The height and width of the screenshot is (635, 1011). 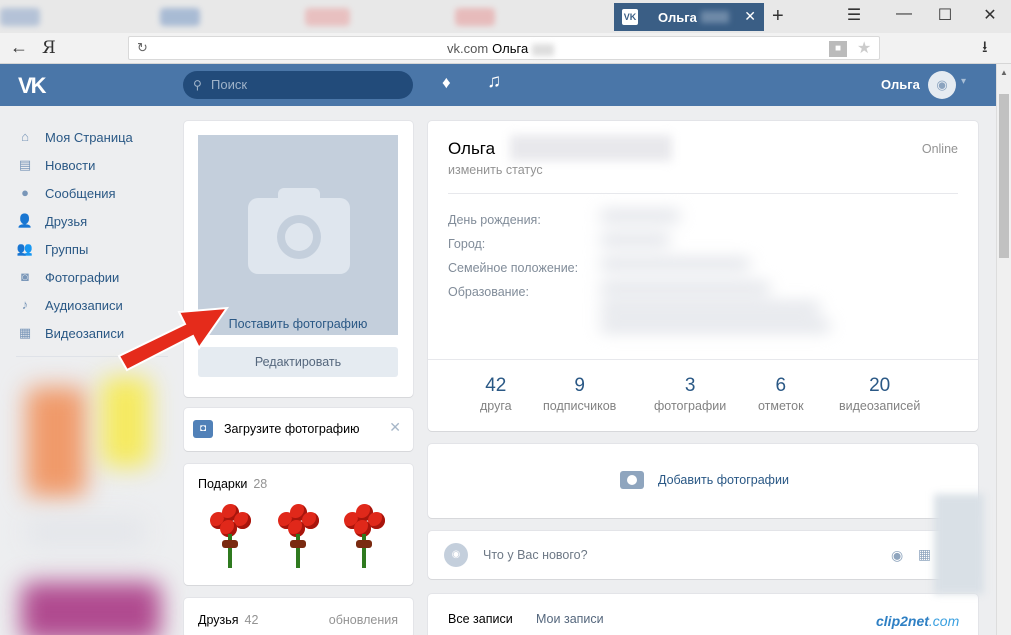 I want to click on url-text: vk.com Ольга, so click(x=500, y=48).